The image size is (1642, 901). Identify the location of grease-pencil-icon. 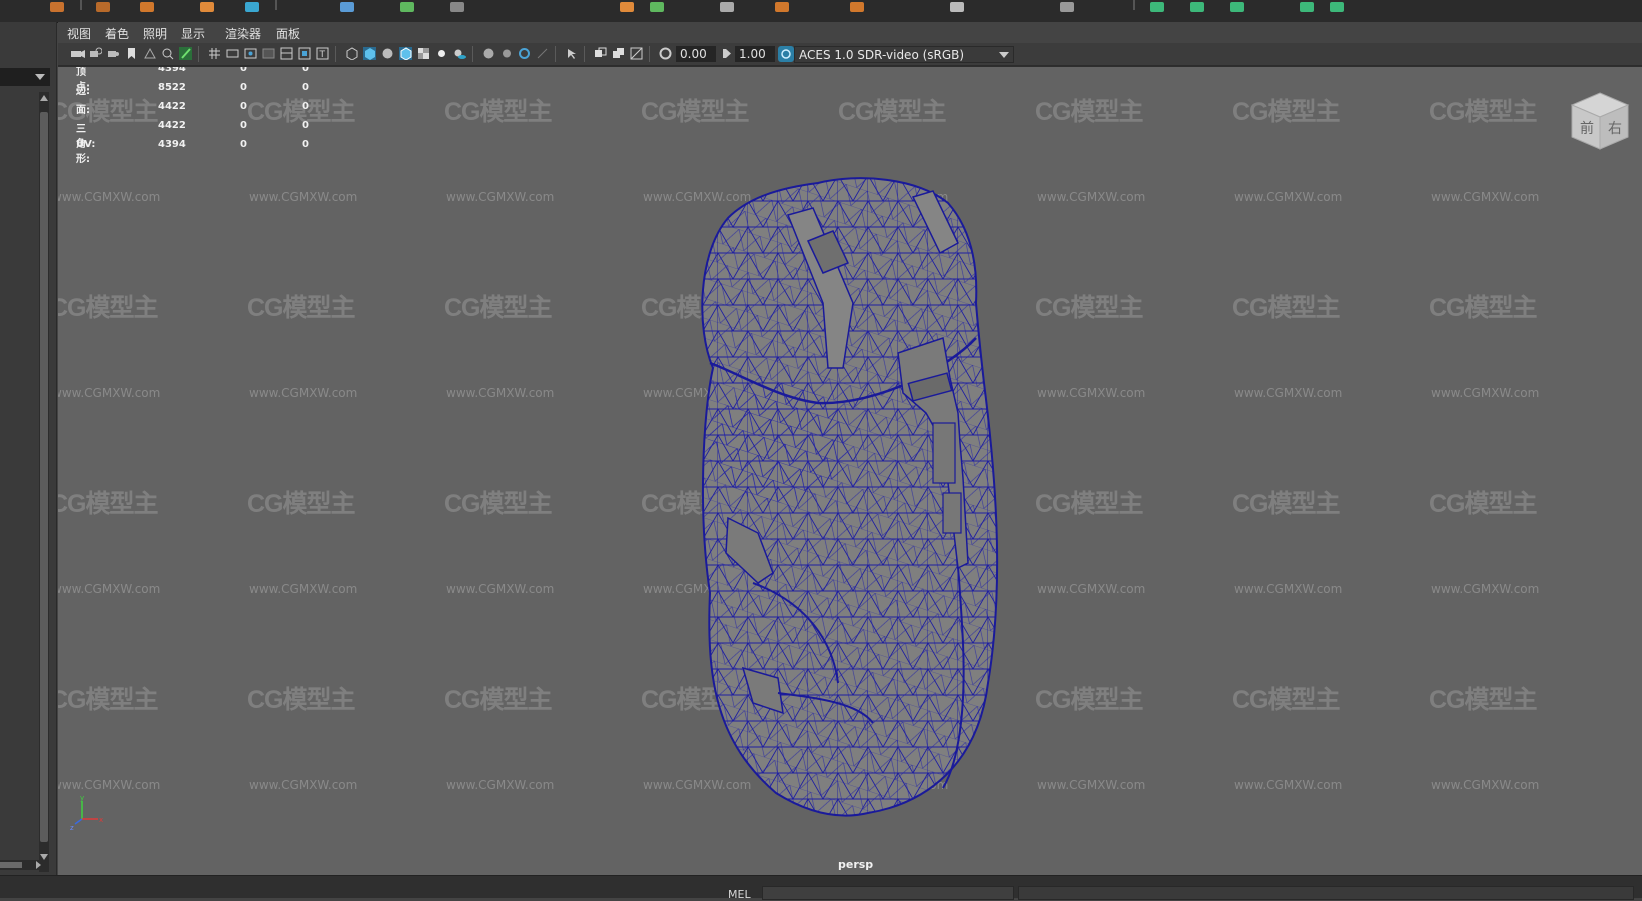
(185, 53).